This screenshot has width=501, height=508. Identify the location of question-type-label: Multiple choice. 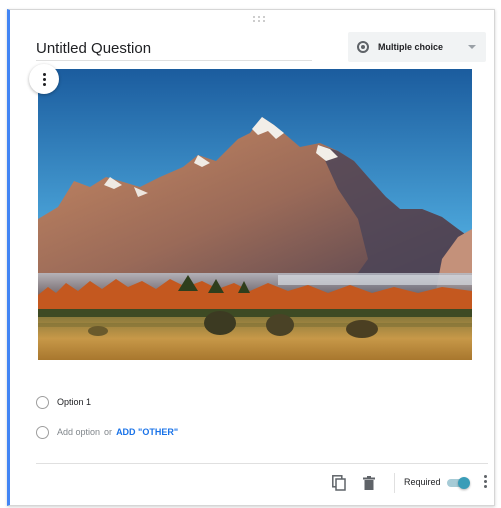
(411, 47).